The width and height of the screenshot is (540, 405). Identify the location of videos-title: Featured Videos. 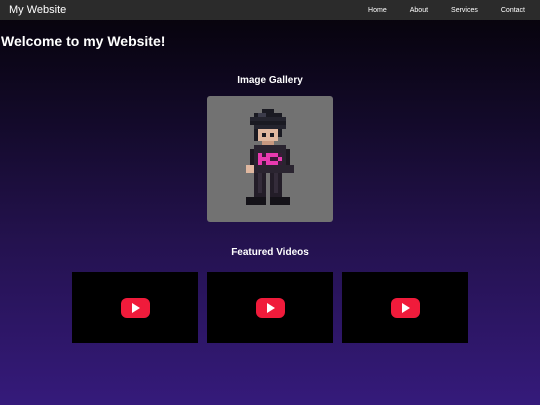
(270, 252).